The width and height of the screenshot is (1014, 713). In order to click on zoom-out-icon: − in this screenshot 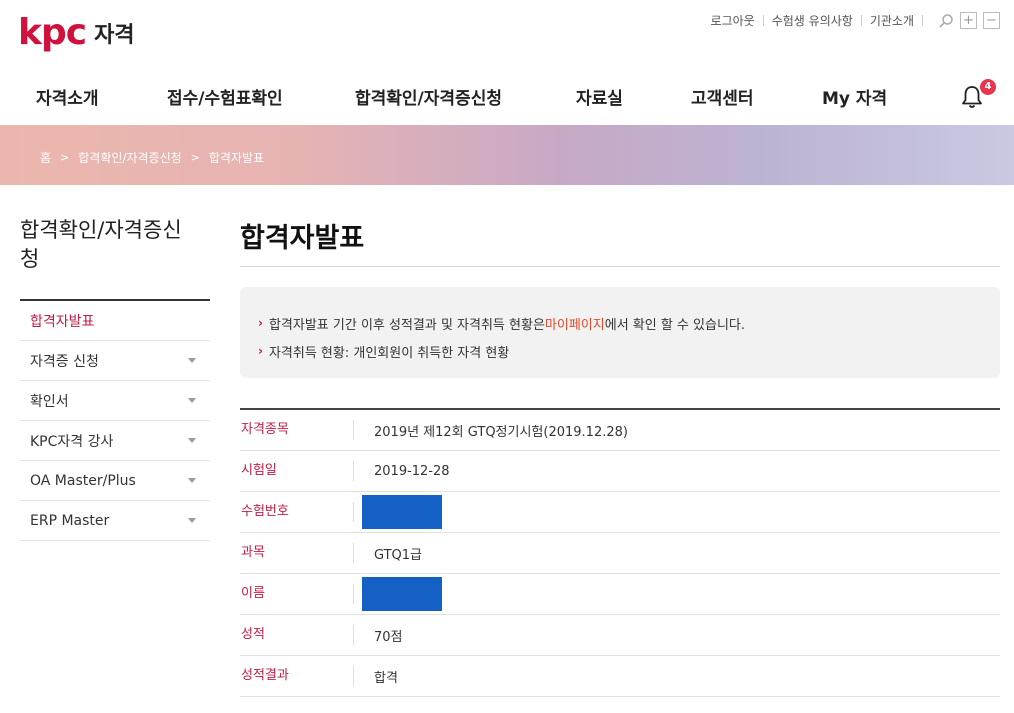, I will do `click(991, 20)`.